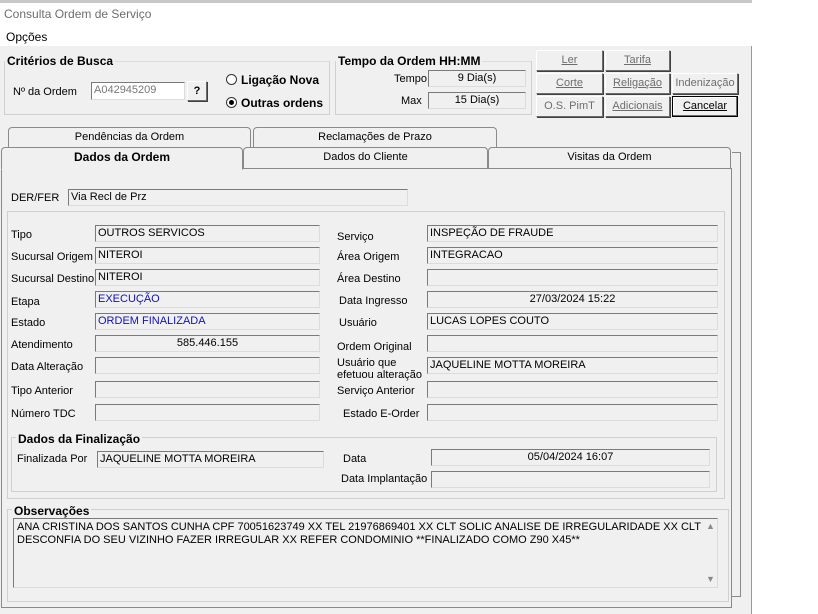 This screenshot has height=614, width=818. What do you see at coordinates (380, 375) in the screenshot?
I see `usuario-alteracao-label-2: efetuou alteração` at bounding box center [380, 375].